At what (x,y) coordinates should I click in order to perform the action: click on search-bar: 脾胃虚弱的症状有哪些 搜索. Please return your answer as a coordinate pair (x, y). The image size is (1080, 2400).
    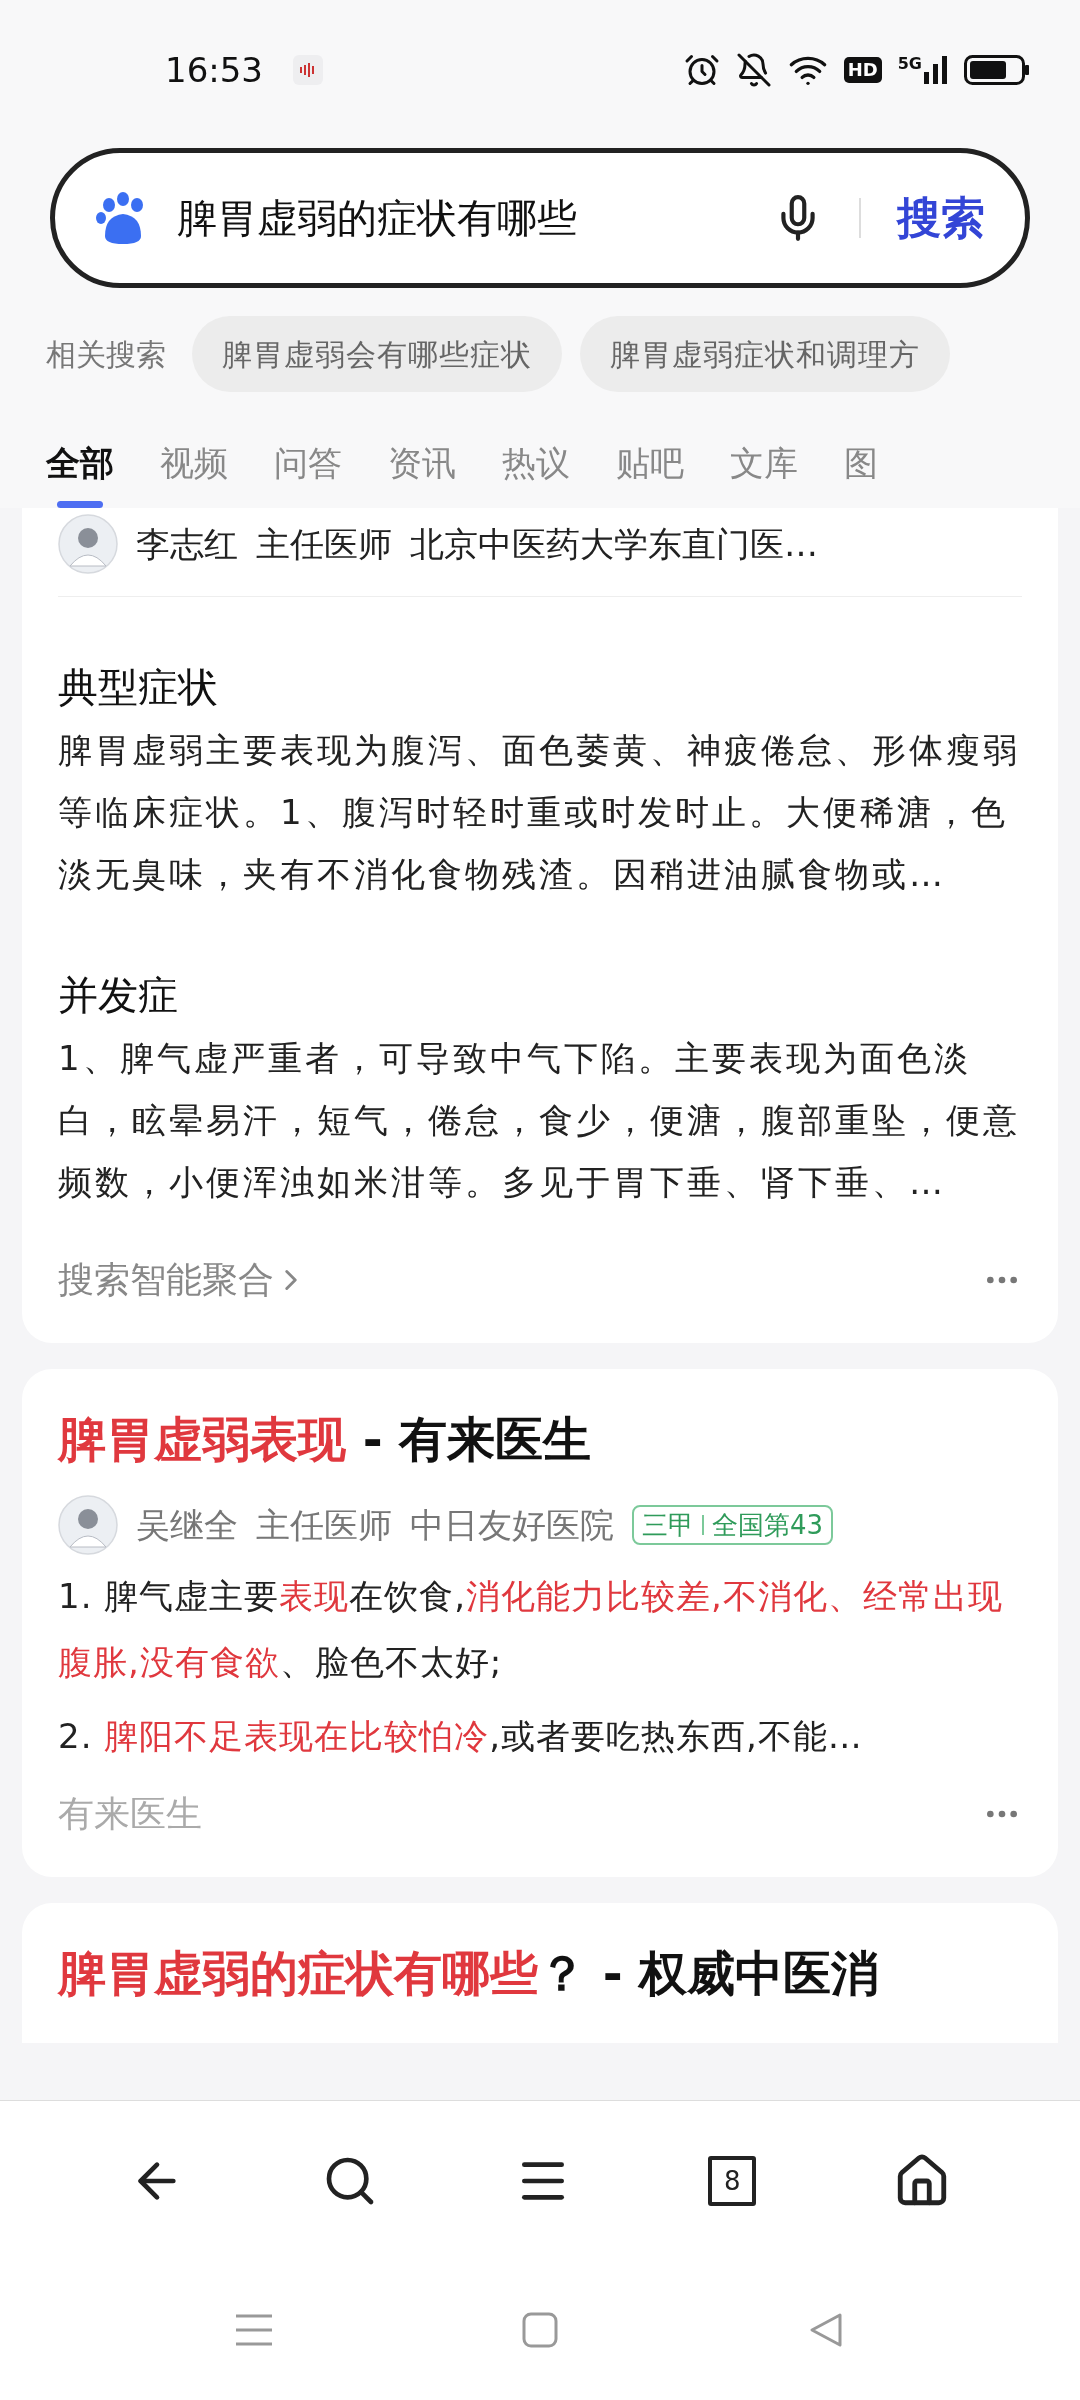
    Looking at the image, I should click on (540, 218).